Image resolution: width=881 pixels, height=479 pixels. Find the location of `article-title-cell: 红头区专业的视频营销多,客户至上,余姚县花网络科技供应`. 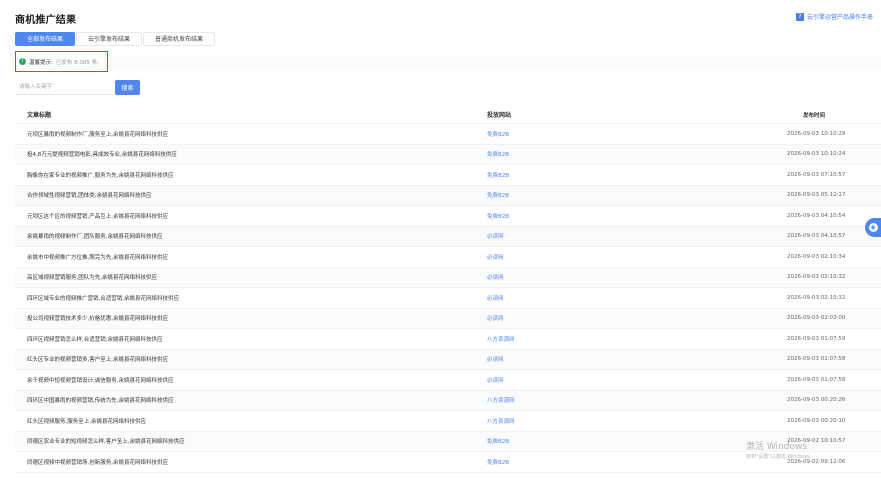

article-title-cell: 红头区专业的视频营销多,客户至上,余姚县花网络科技供应 is located at coordinates (251, 359).